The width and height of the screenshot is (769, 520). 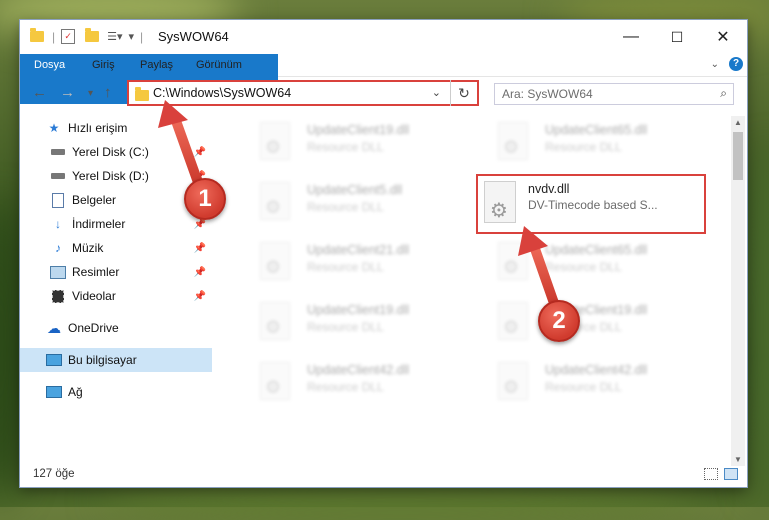 I want to click on item-count: 127 öğe, so click(x=54, y=474).